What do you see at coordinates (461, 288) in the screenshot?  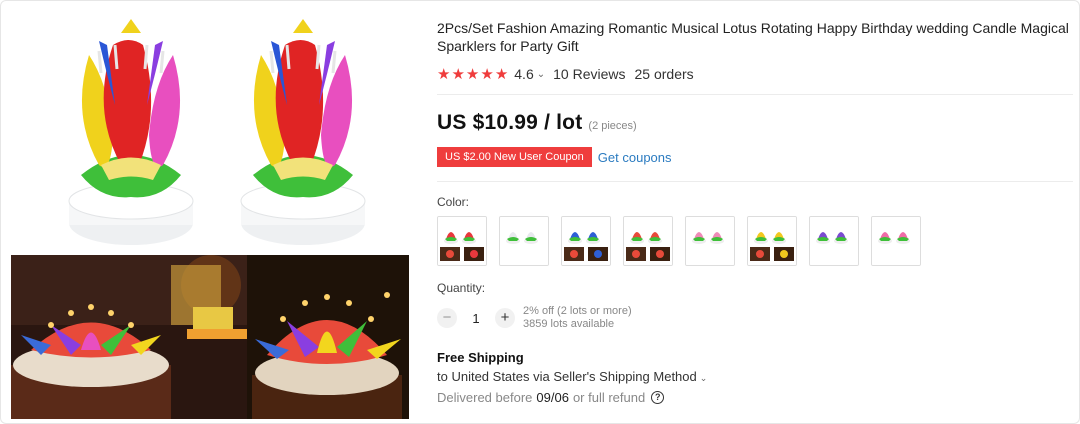 I see `quantity-label: Quantity:` at bounding box center [461, 288].